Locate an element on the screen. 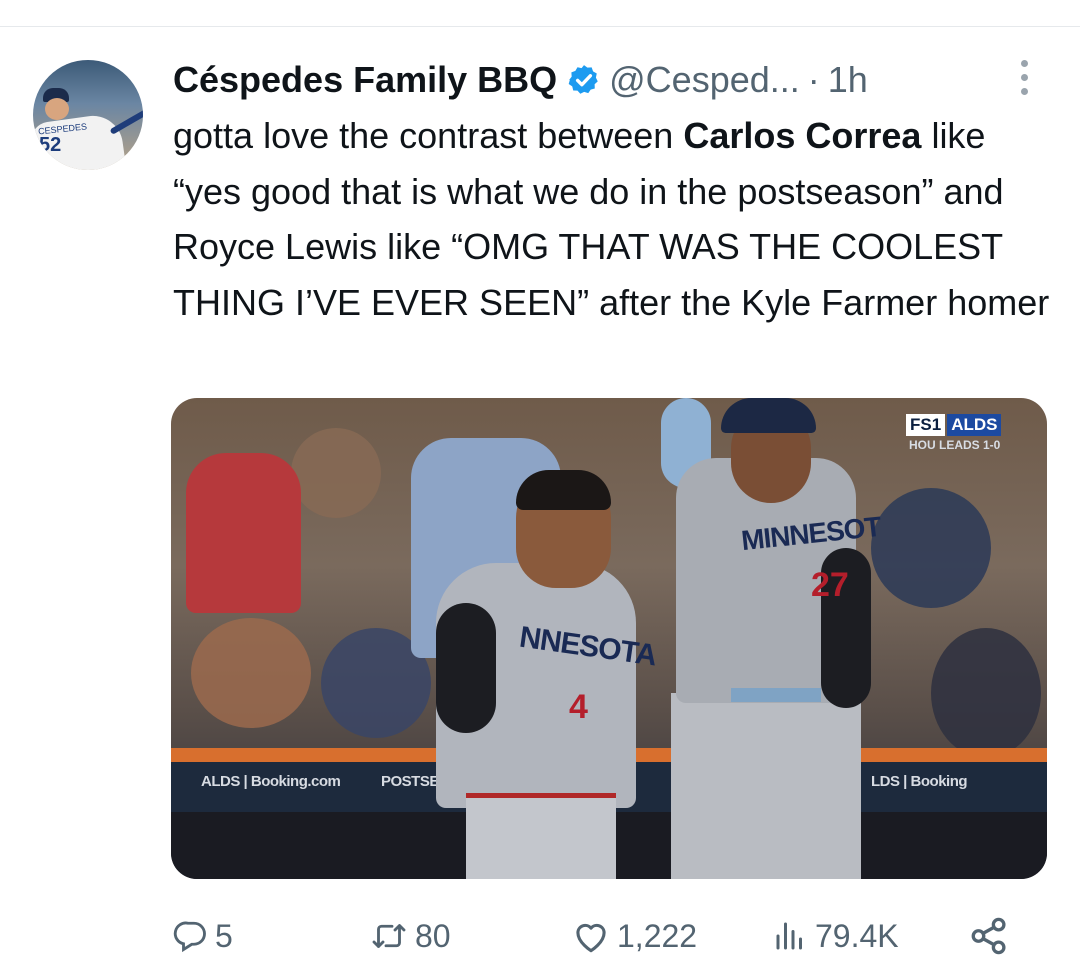 The height and width of the screenshot is (965, 1080). ad-text-left: ALDS | Booking.com is located at coordinates (271, 781).